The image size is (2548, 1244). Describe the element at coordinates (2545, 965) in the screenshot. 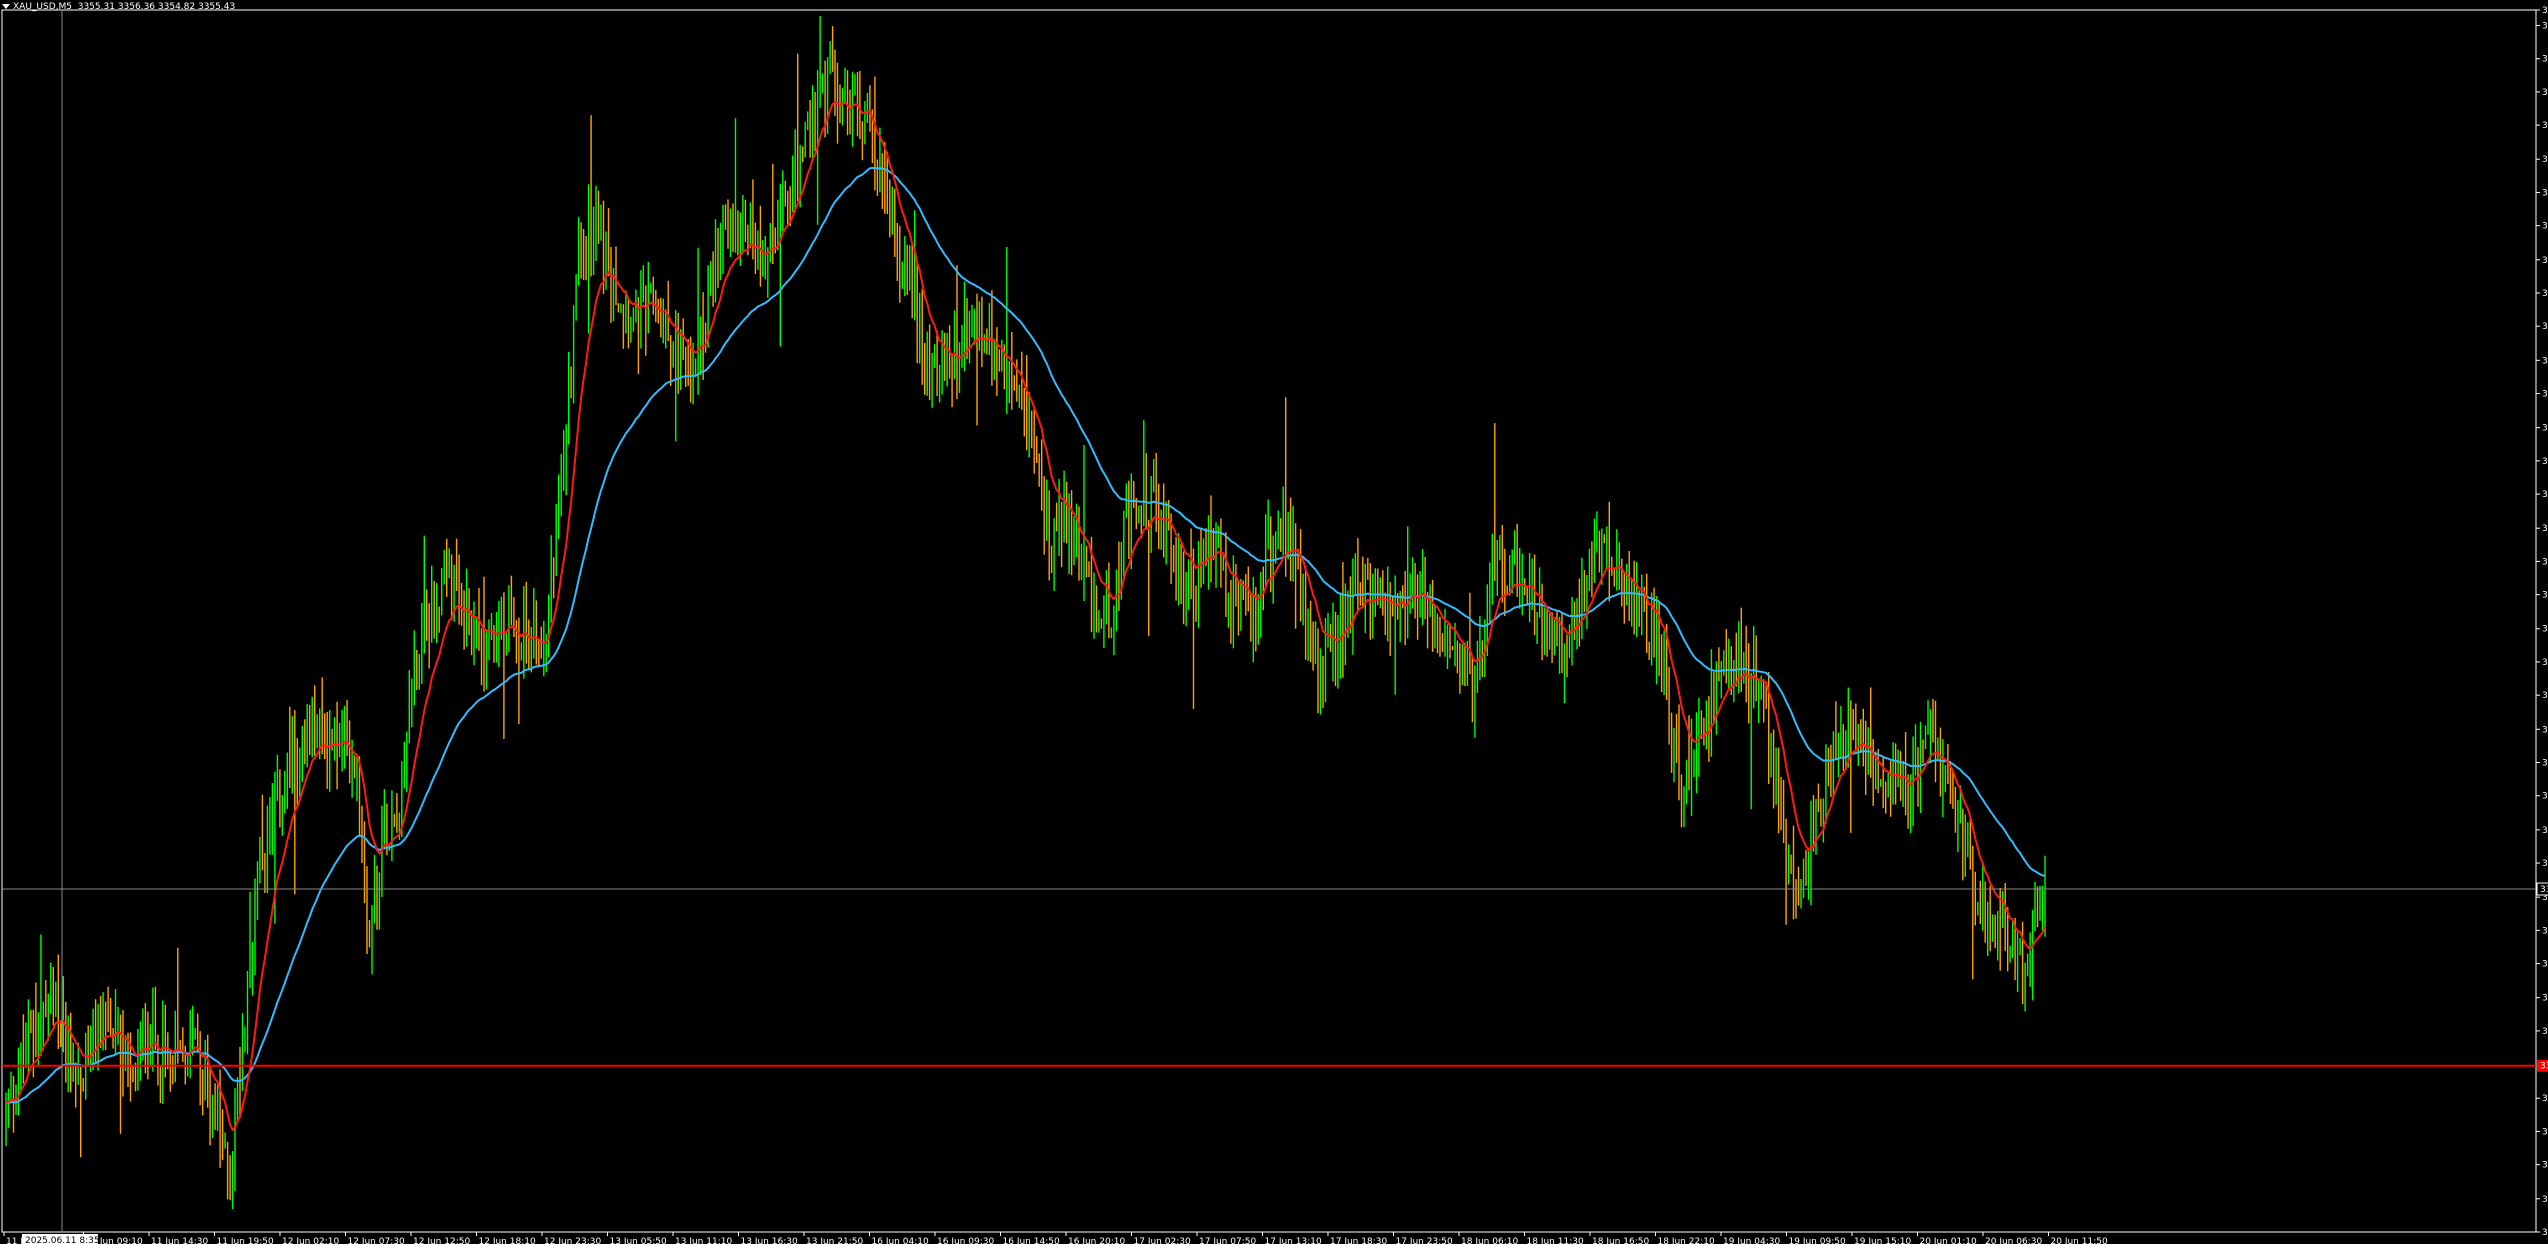

I see `price-tick-label: 3346.90` at that location.